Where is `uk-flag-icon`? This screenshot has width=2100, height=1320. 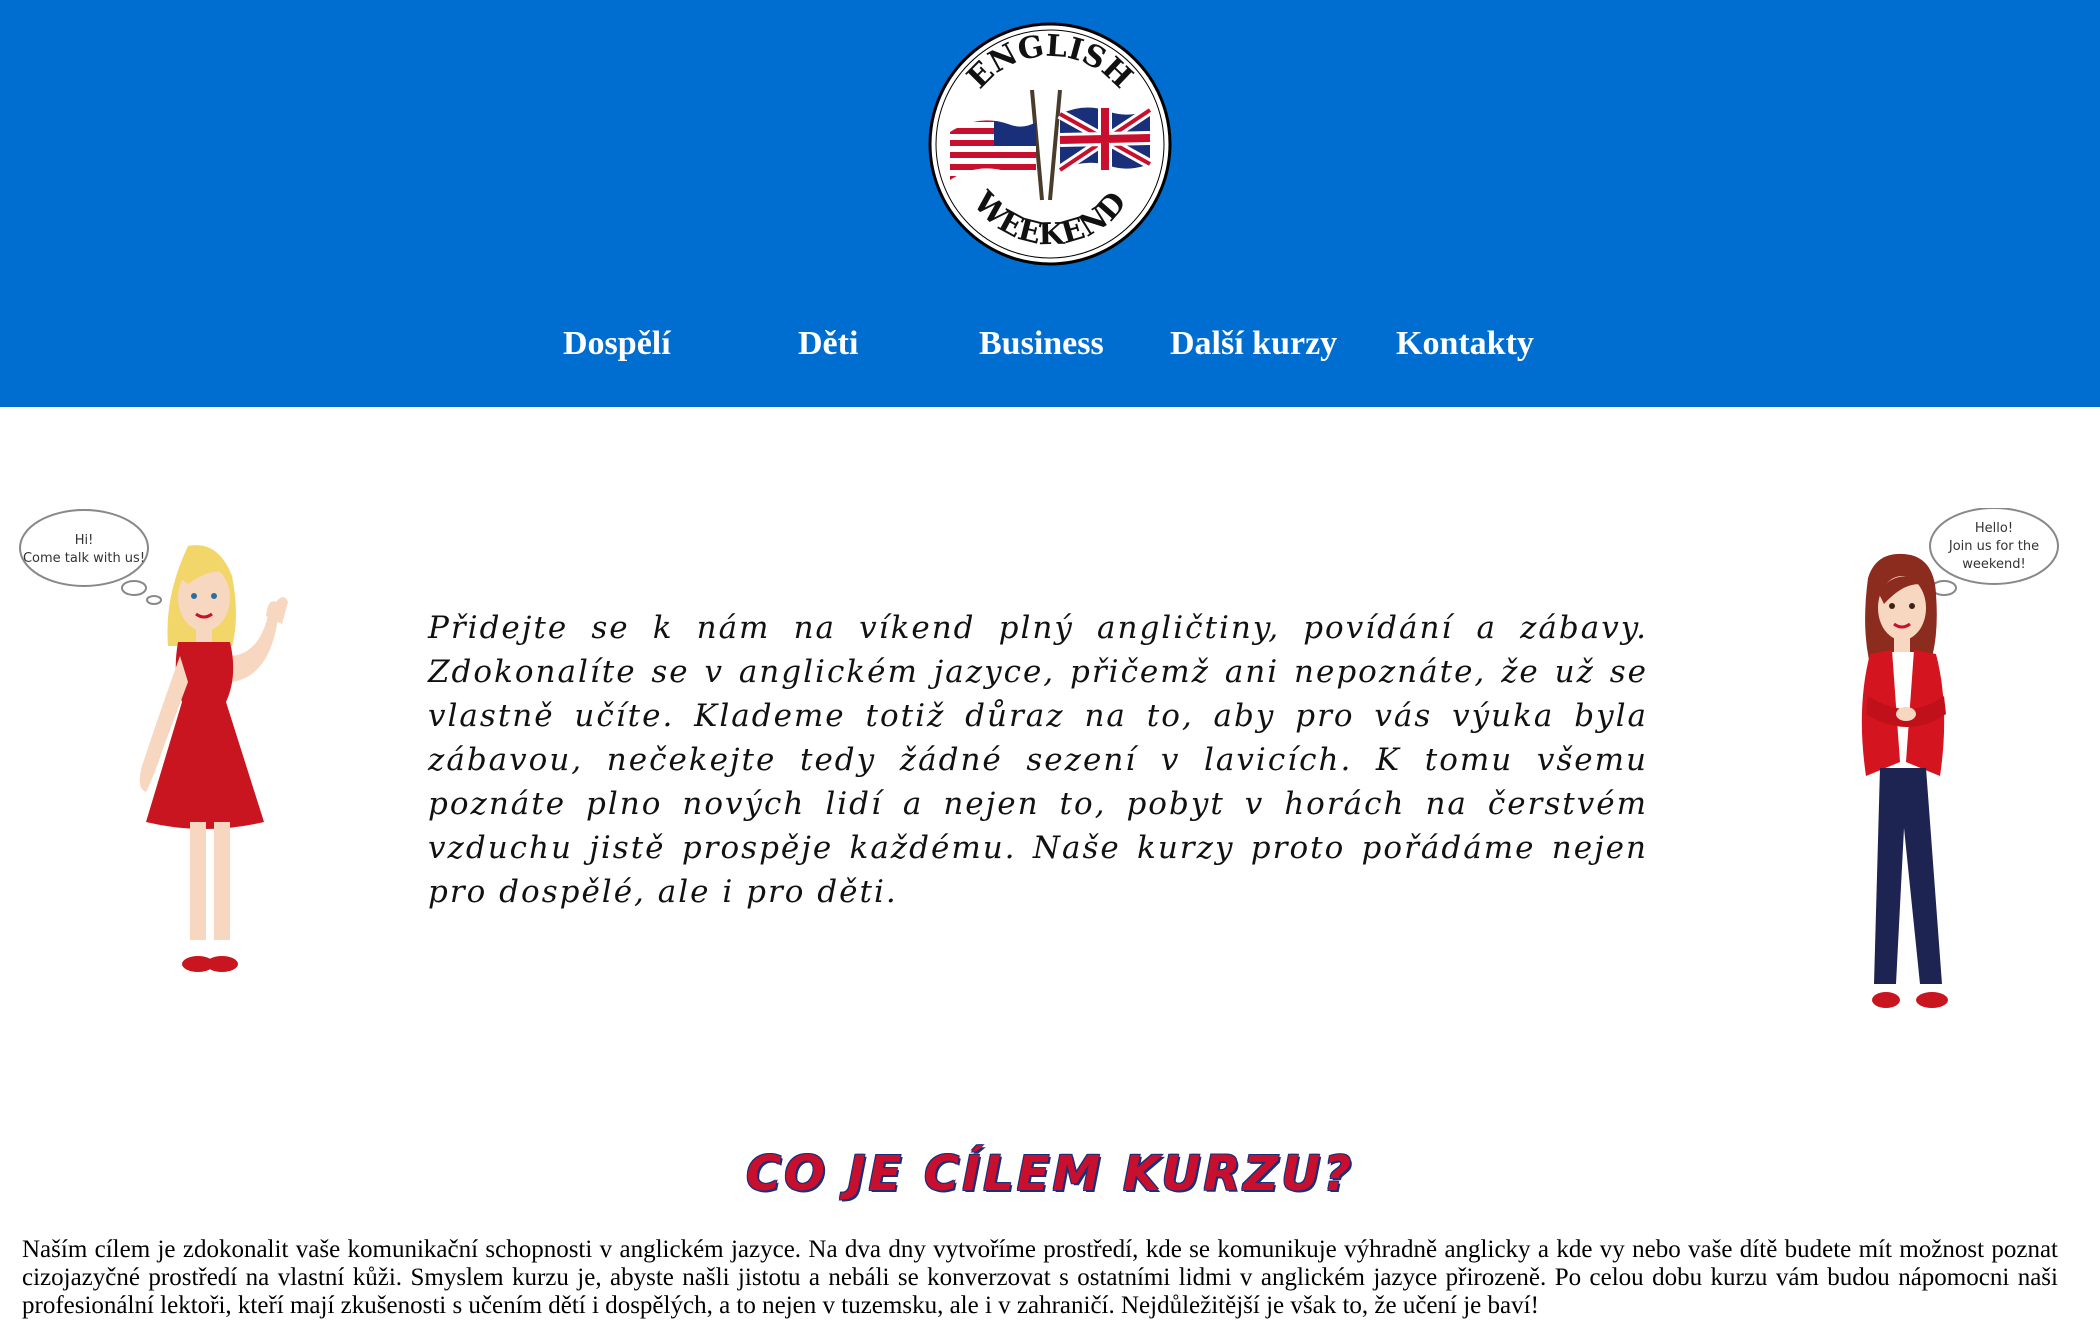 uk-flag-icon is located at coordinates (1105, 140).